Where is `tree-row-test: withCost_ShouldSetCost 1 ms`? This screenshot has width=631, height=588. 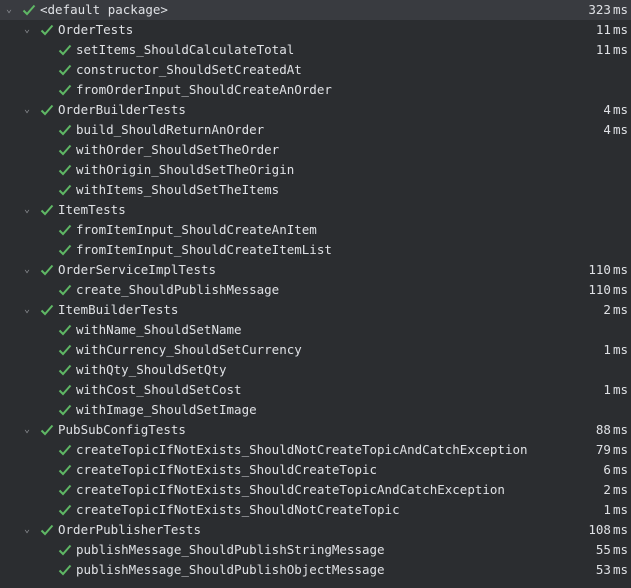
tree-row-test: withCost_ShouldSetCost 1 ms is located at coordinates (315, 390).